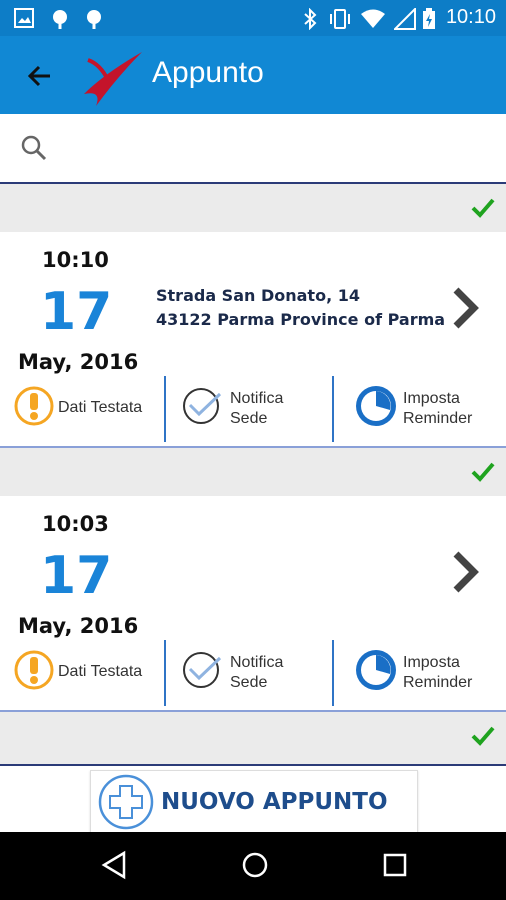 The image size is (506, 900). I want to click on status-bar: 10:10, so click(253, 18).